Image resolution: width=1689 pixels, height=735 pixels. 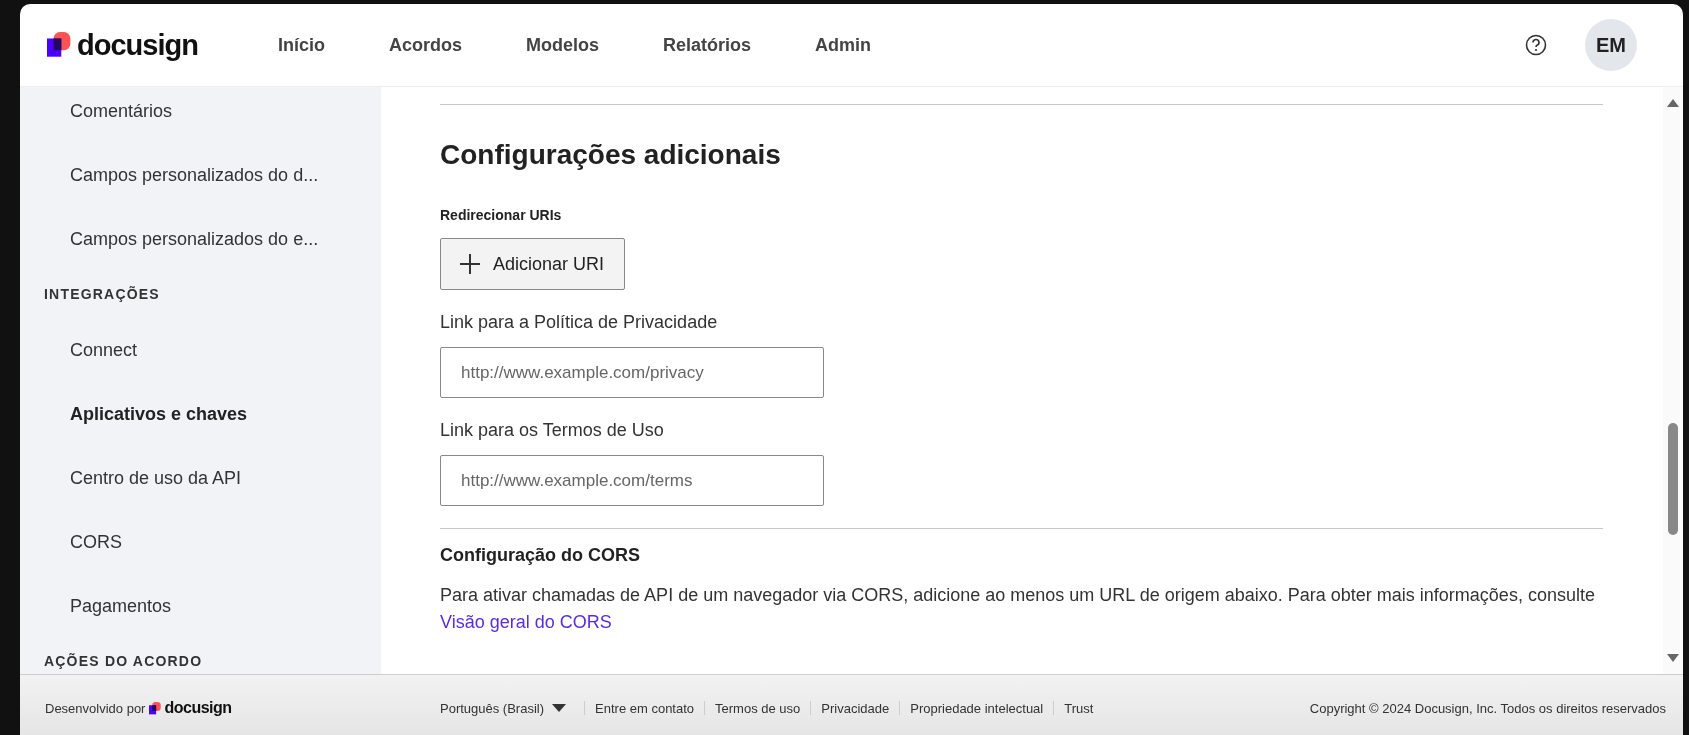 What do you see at coordinates (533, 264) in the screenshot?
I see `add-uri-button: Adicionar URI` at bounding box center [533, 264].